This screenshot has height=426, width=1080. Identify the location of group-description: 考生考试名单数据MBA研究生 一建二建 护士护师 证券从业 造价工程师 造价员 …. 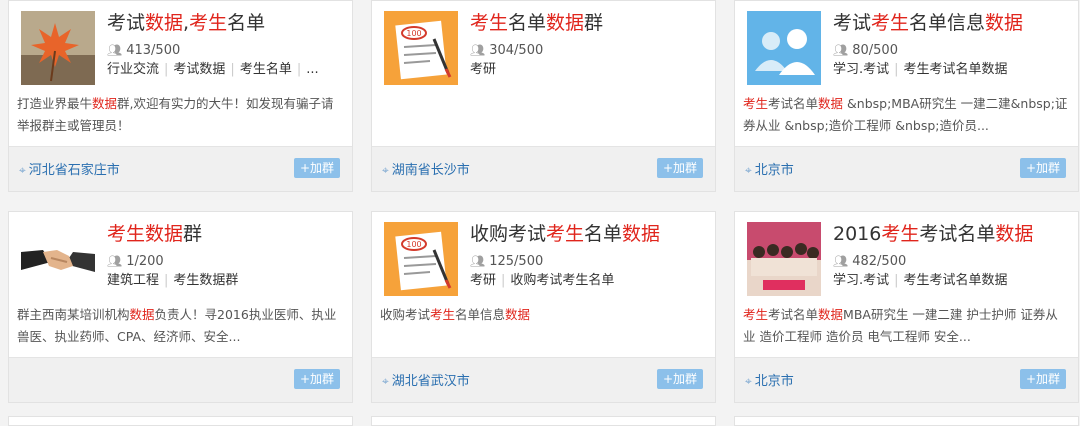
(906, 326).